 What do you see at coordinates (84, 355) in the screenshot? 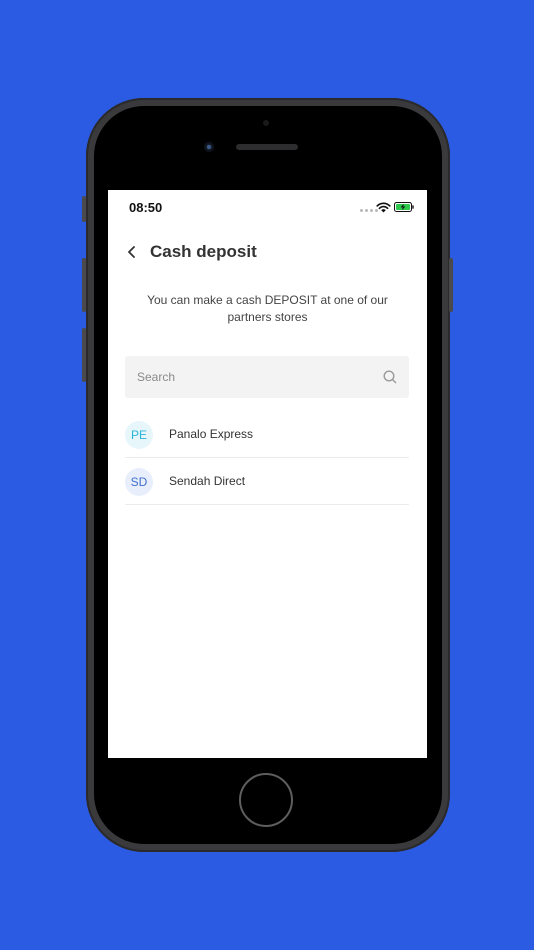
I see `volume-down-button` at bounding box center [84, 355].